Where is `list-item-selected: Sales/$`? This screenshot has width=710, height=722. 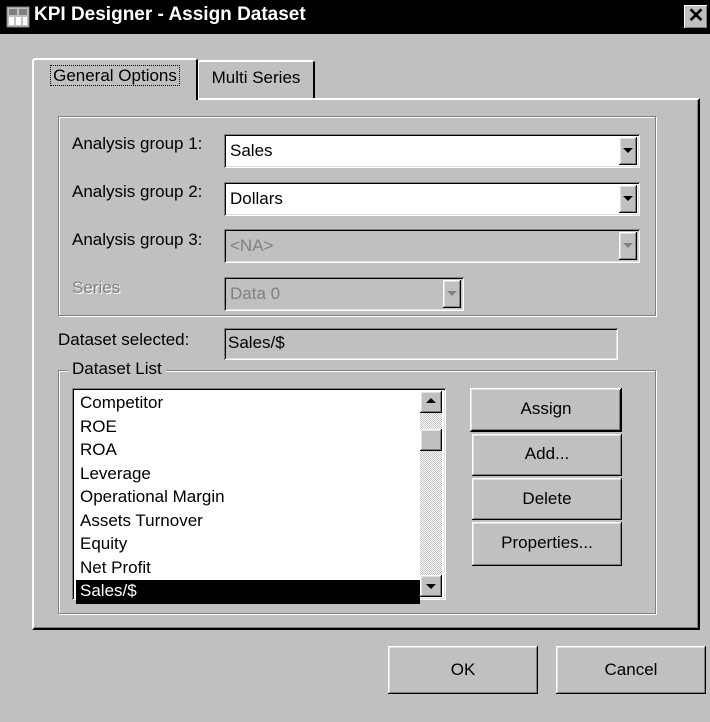
list-item-selected: Sales/$ is located at coordinates (248, 592).